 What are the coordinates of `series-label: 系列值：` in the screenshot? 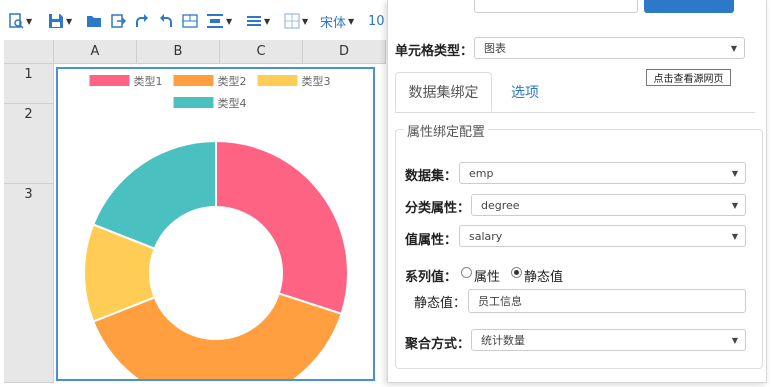 It's located at (431, 277).